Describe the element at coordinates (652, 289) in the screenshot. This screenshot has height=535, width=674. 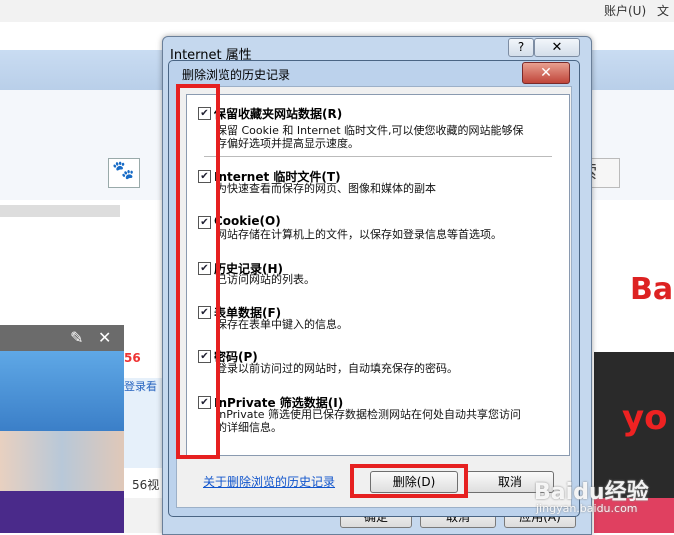
I see `baidu-logo: Ba` at that location.